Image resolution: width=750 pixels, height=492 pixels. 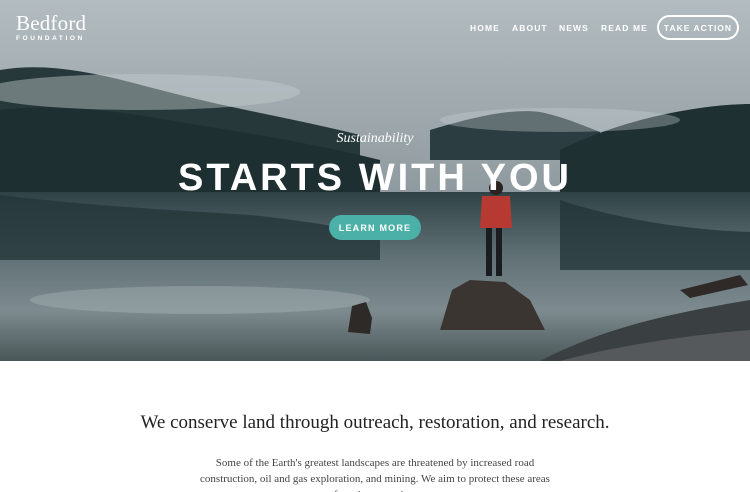 I want to click on learn-more-button: LEARN MORE, so click(x=375, y=227).